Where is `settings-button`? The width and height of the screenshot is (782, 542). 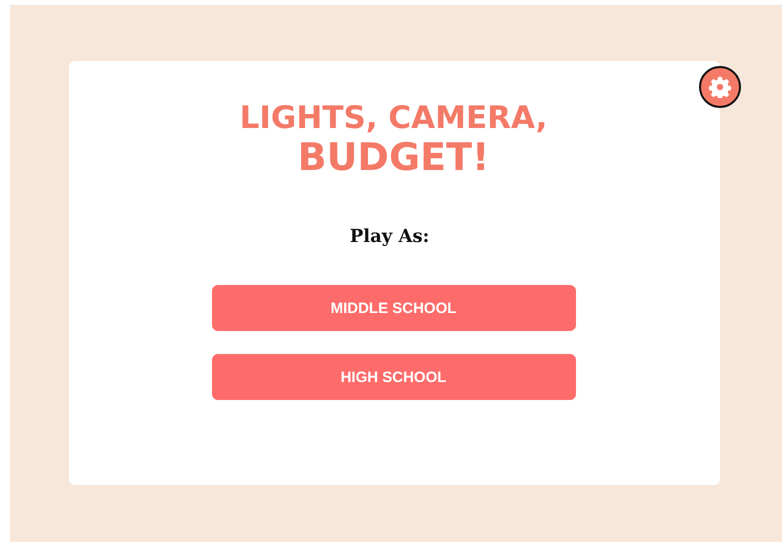
settings-button is located at coordinates (720, 87).